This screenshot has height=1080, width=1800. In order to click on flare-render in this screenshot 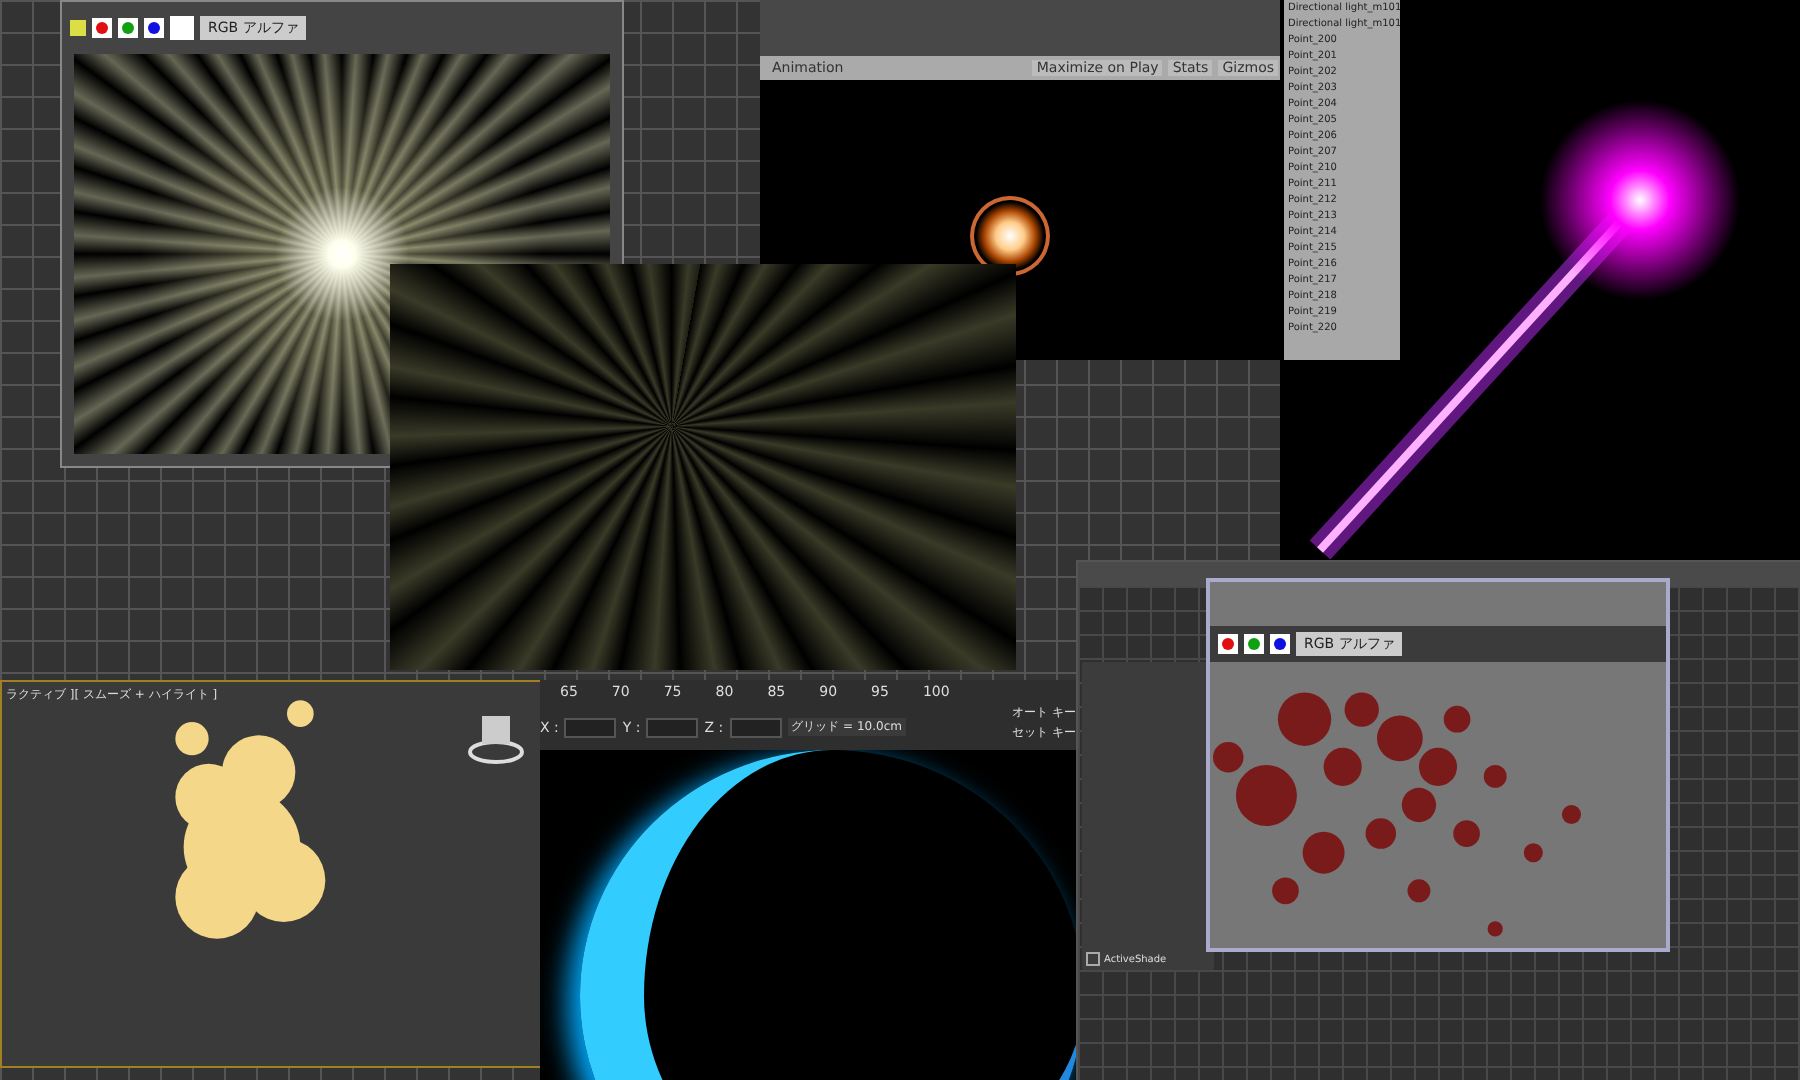, I will do `click(1010, 236)`.